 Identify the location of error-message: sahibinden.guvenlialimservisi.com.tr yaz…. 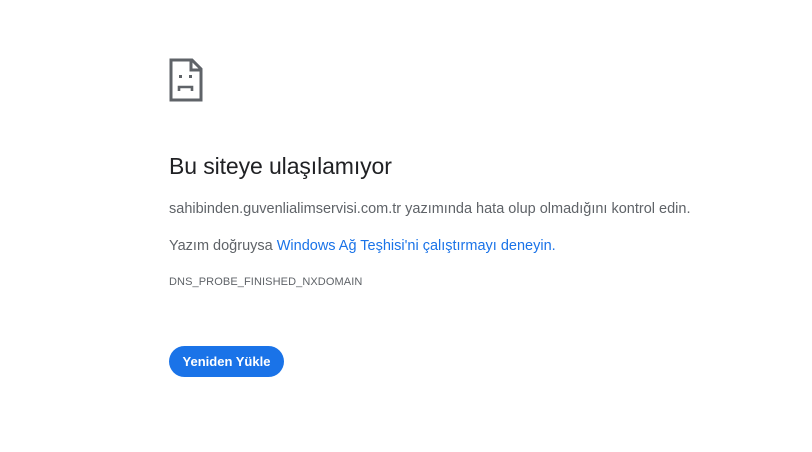
(430, 209).